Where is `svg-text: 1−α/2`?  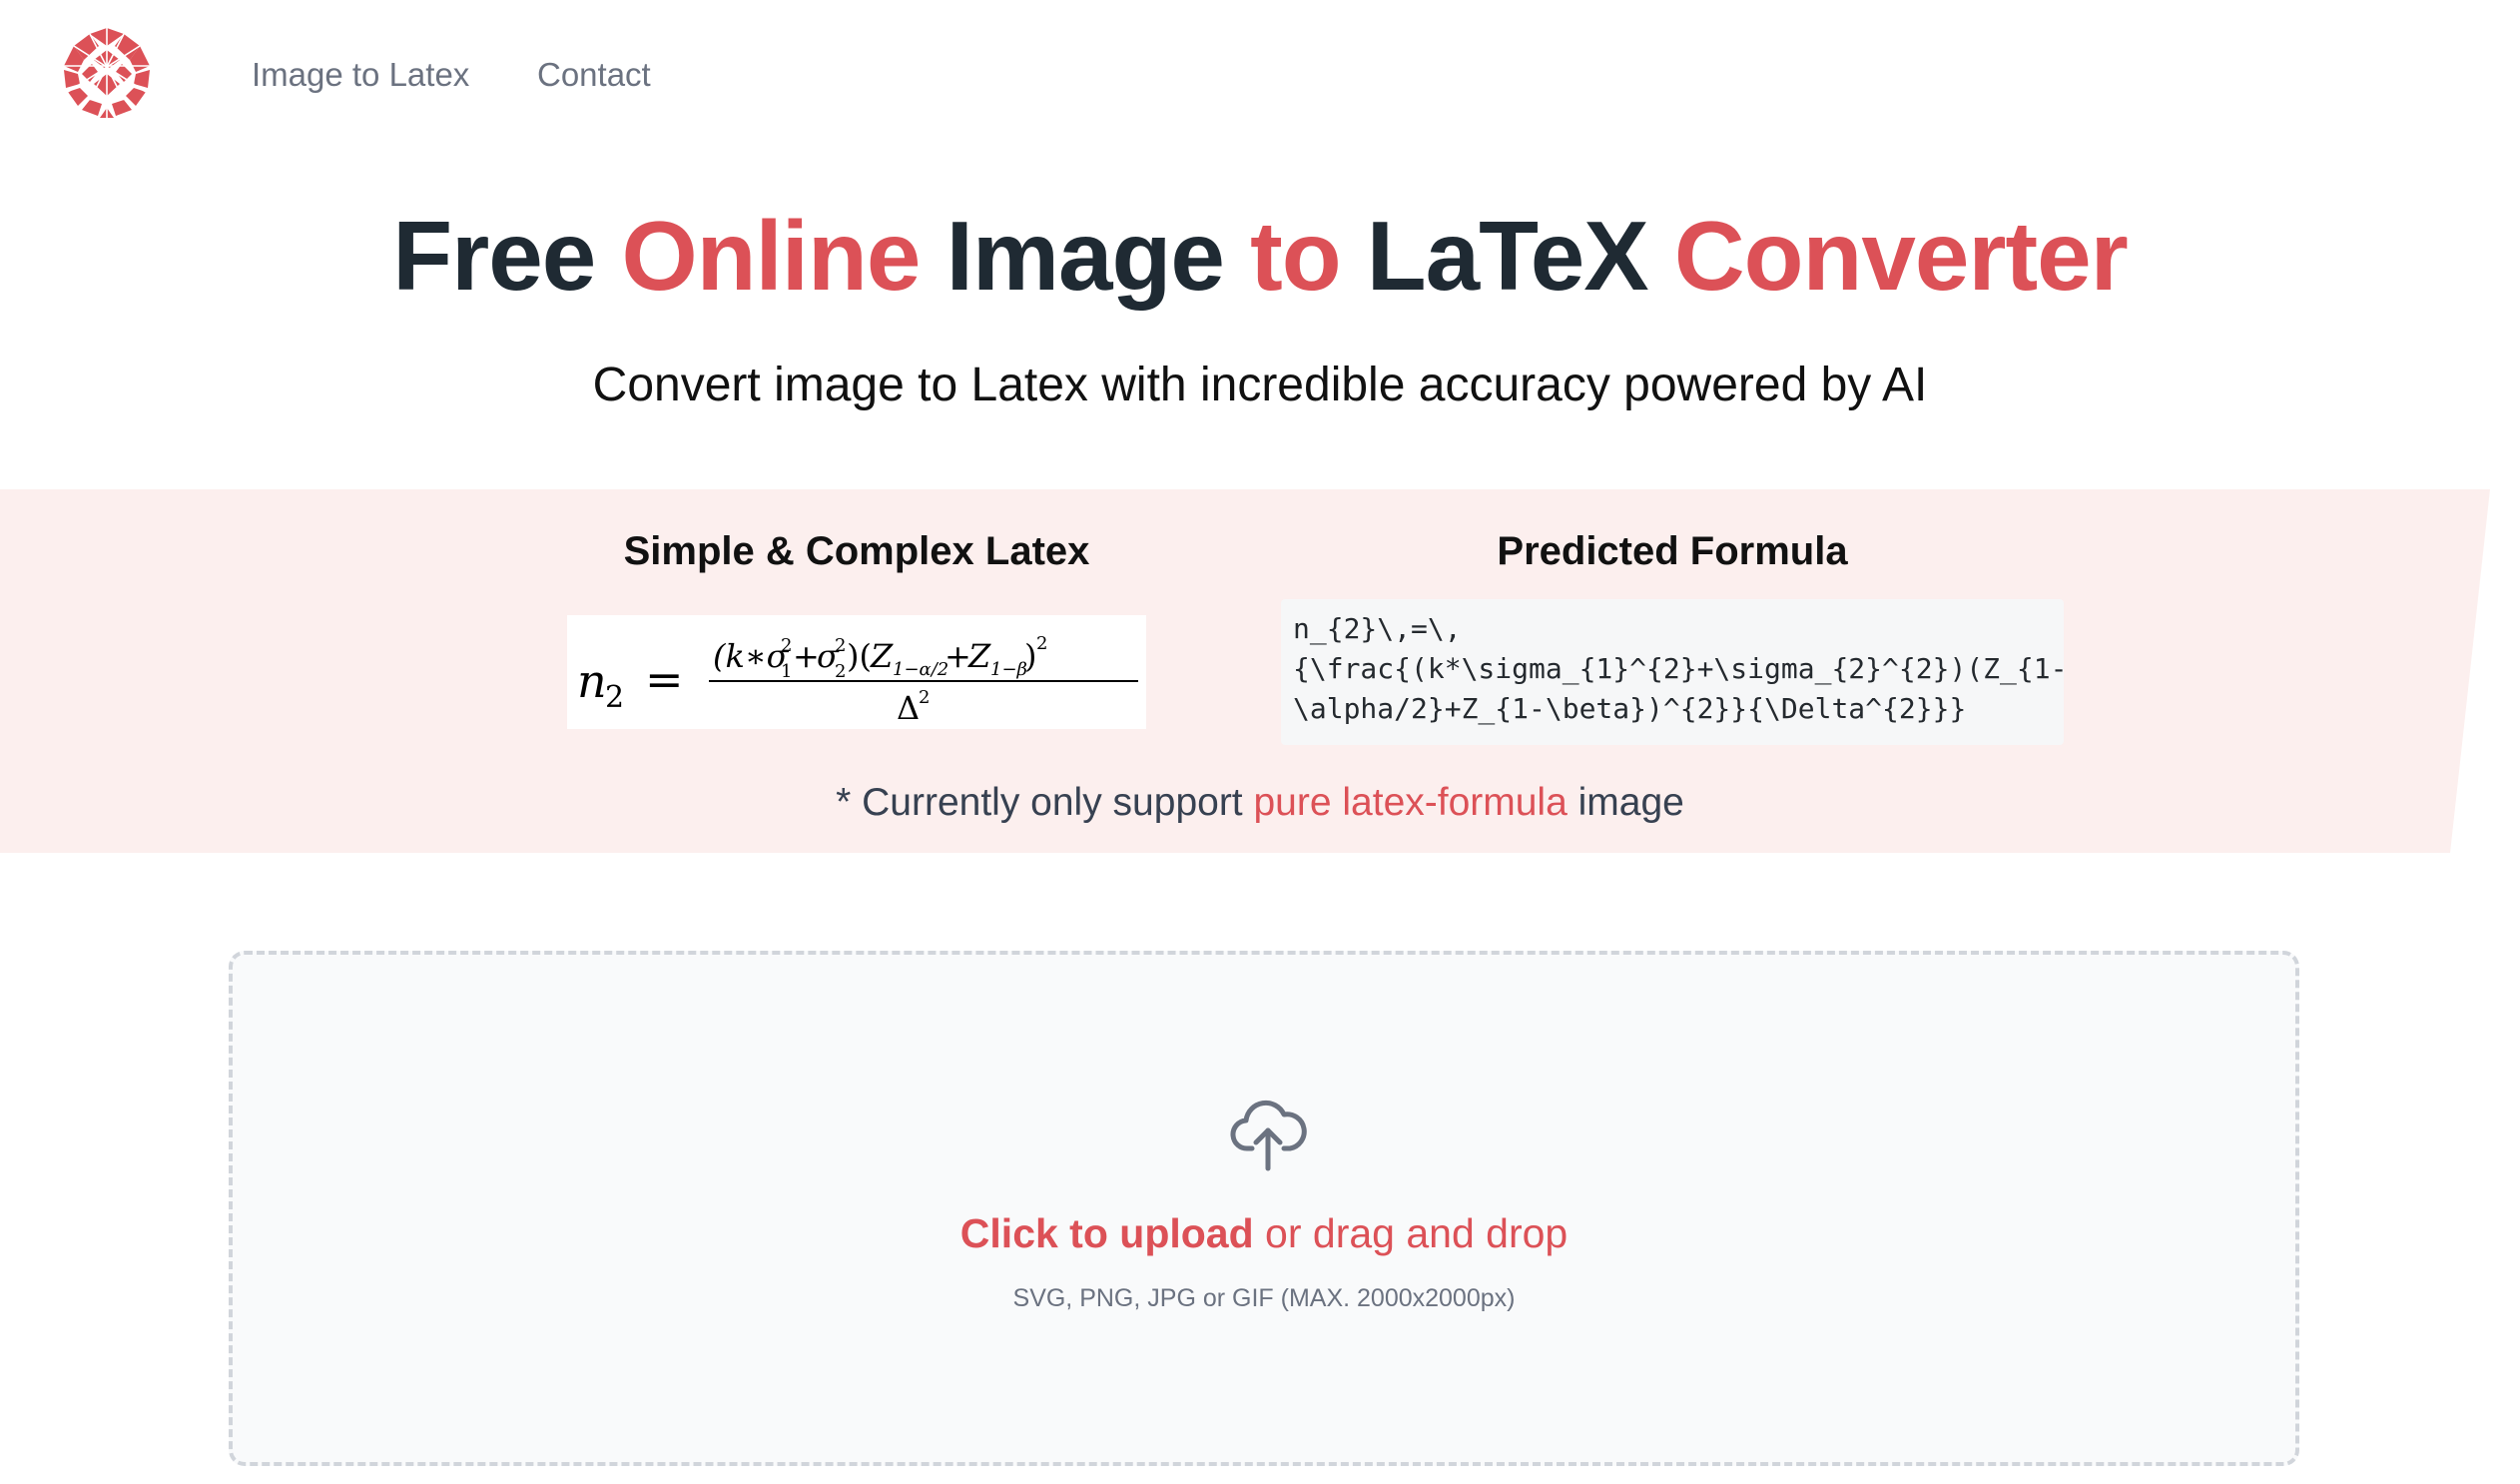
svg-text: 1−α/2 is located at coordinates (920, 669).